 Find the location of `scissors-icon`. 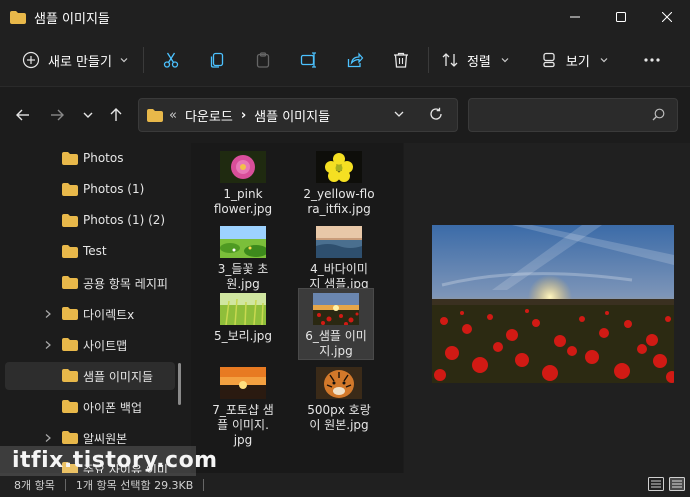

scissors-icon is located at coordinates (171, 60).